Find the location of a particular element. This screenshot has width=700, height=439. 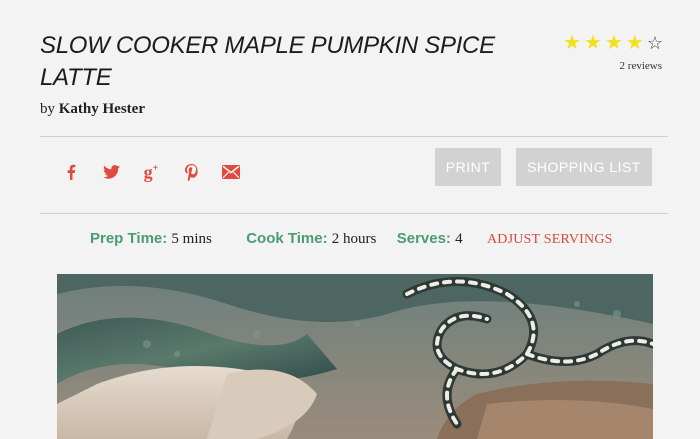

adjust-servings-link: ADJUST SERVINGS is located at coordinates (550, 239).